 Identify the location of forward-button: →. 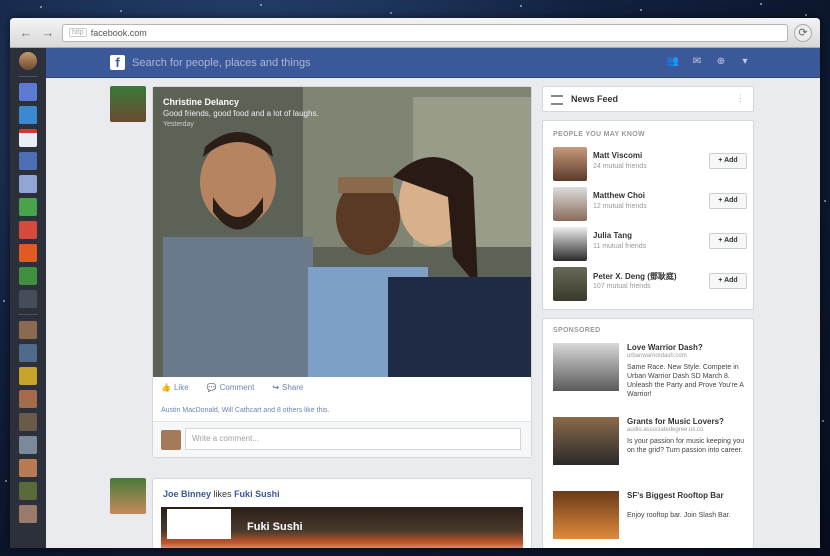
(48, 33).